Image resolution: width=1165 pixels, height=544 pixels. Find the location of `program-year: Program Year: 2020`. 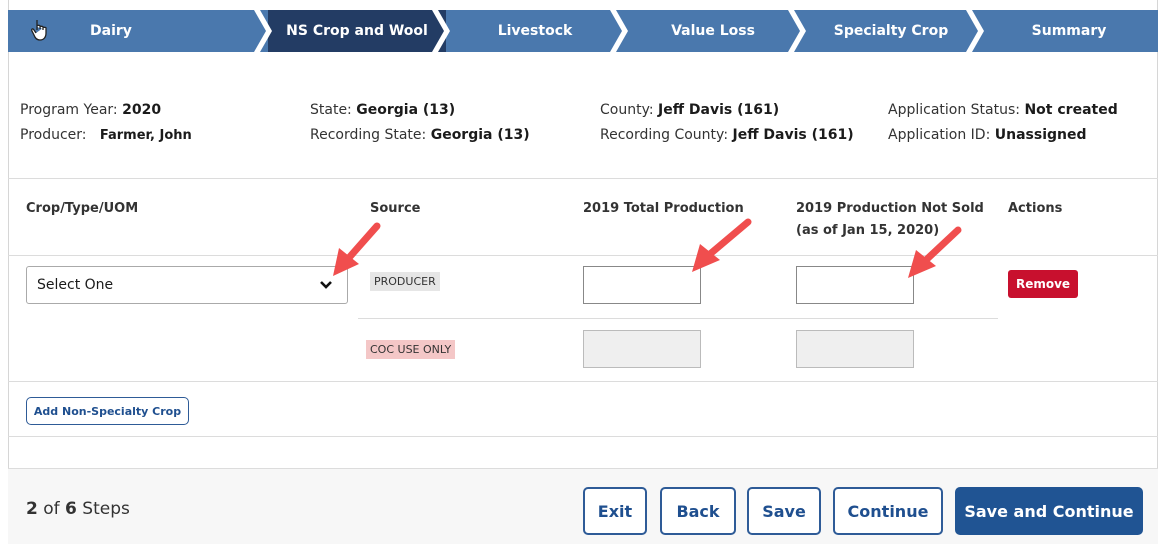

program-year: Program Year: 2020 is located at coordinates (91, 110).